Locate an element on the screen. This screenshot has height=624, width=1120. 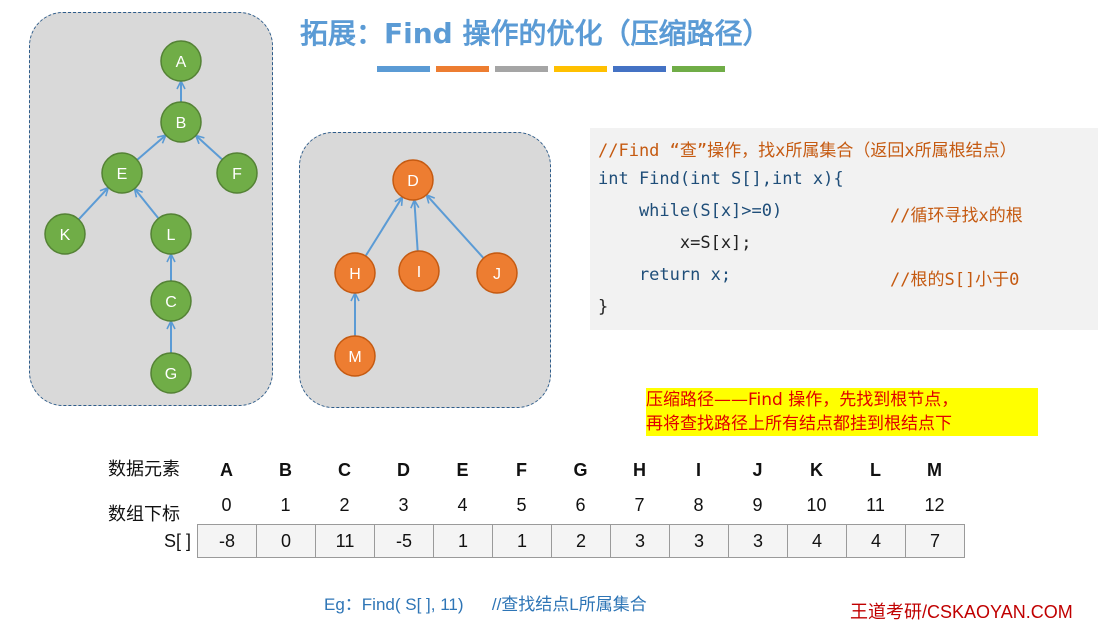
array-index: 2 is located at coordinates (344, 505).